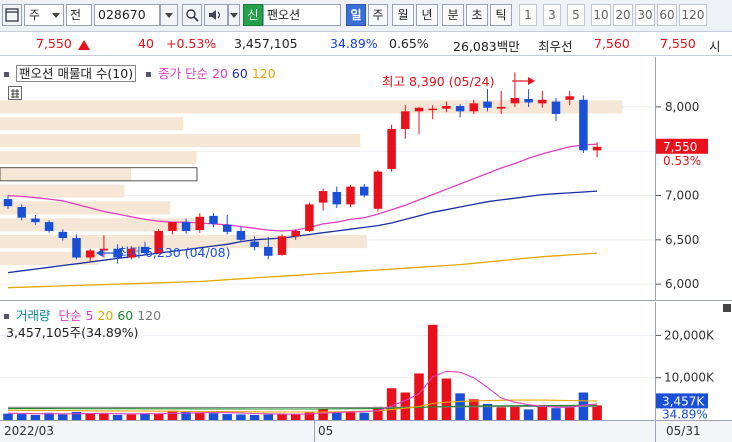 The height and width of the screenshot is (442, 732). What do you see at coordinates (284, 15) in the screenshot?
I see `stock-name-value: 팬오션` at bounding box center [284, 15].